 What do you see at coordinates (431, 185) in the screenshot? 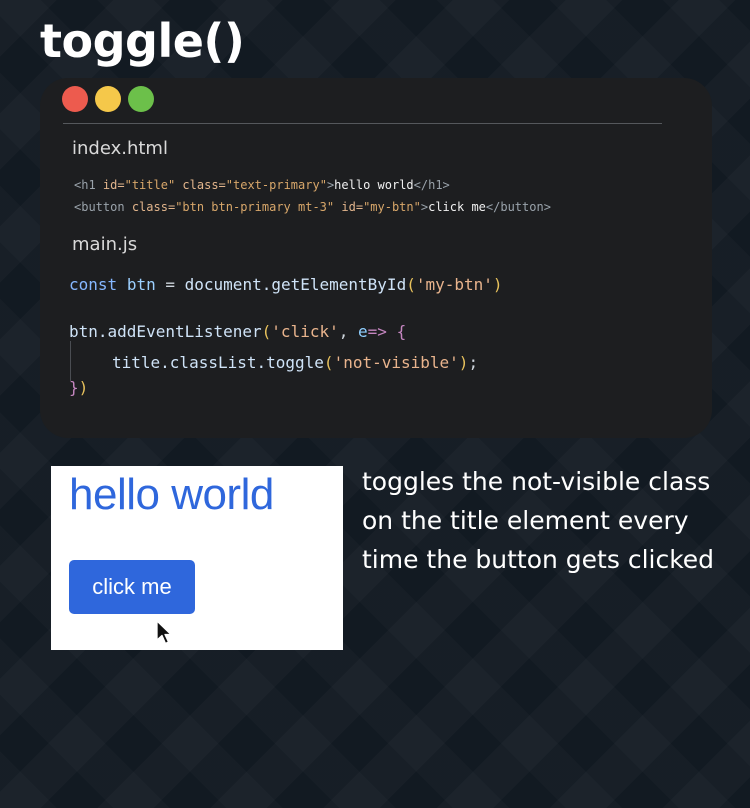
I see `token: </h1>` at bounding box center [431, 185].